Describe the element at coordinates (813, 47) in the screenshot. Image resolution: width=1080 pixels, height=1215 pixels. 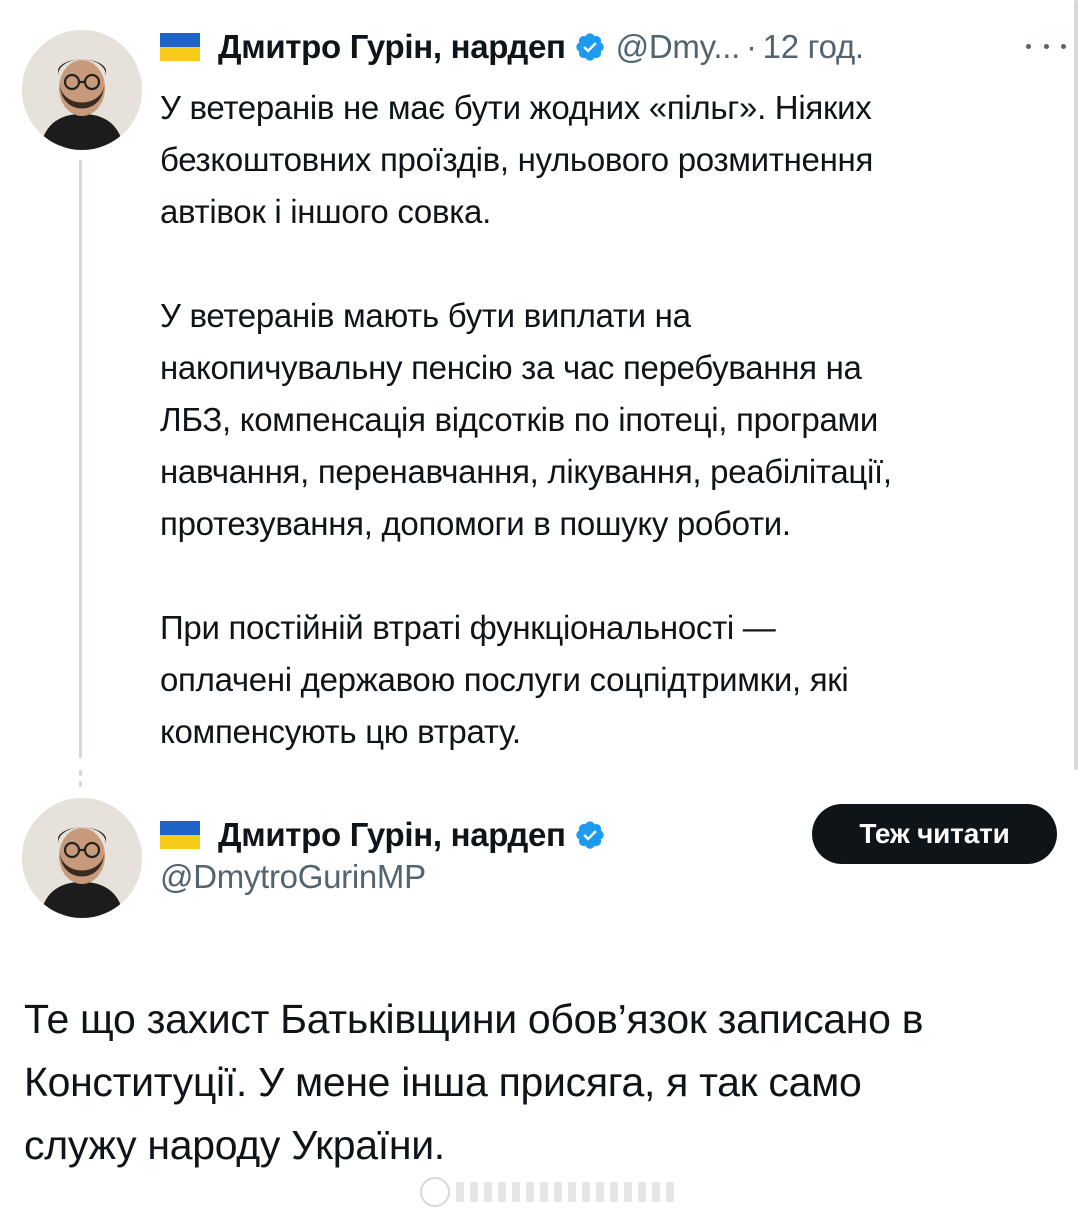
I see `post-timestamp: 12 год.` at that location.